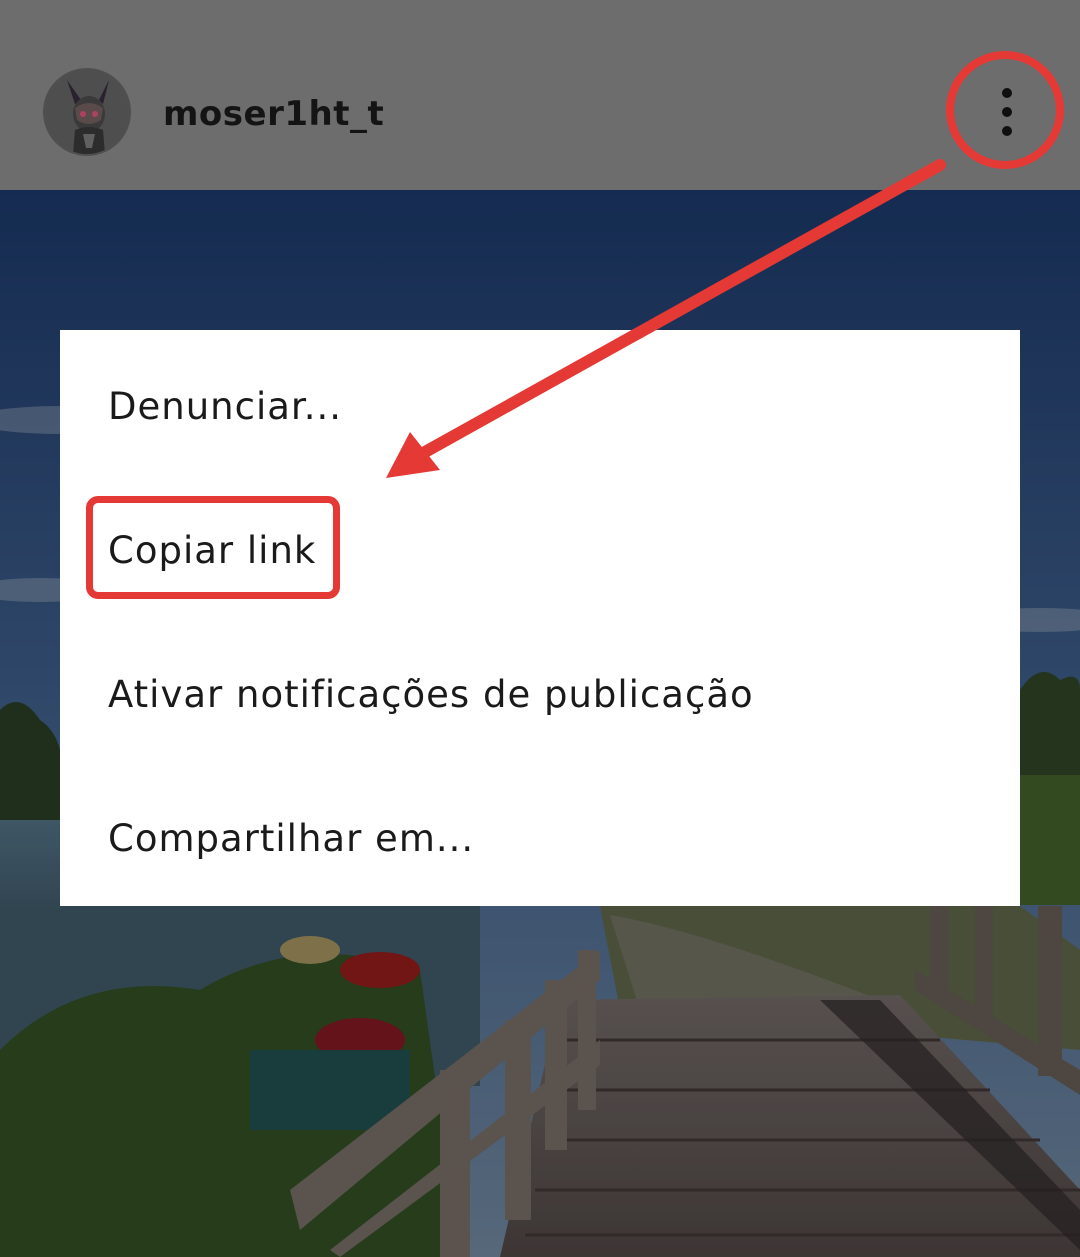  Describe the element at coordinates (1007, 93) in the screenshot. I see `more-vertical-icon` at that location.